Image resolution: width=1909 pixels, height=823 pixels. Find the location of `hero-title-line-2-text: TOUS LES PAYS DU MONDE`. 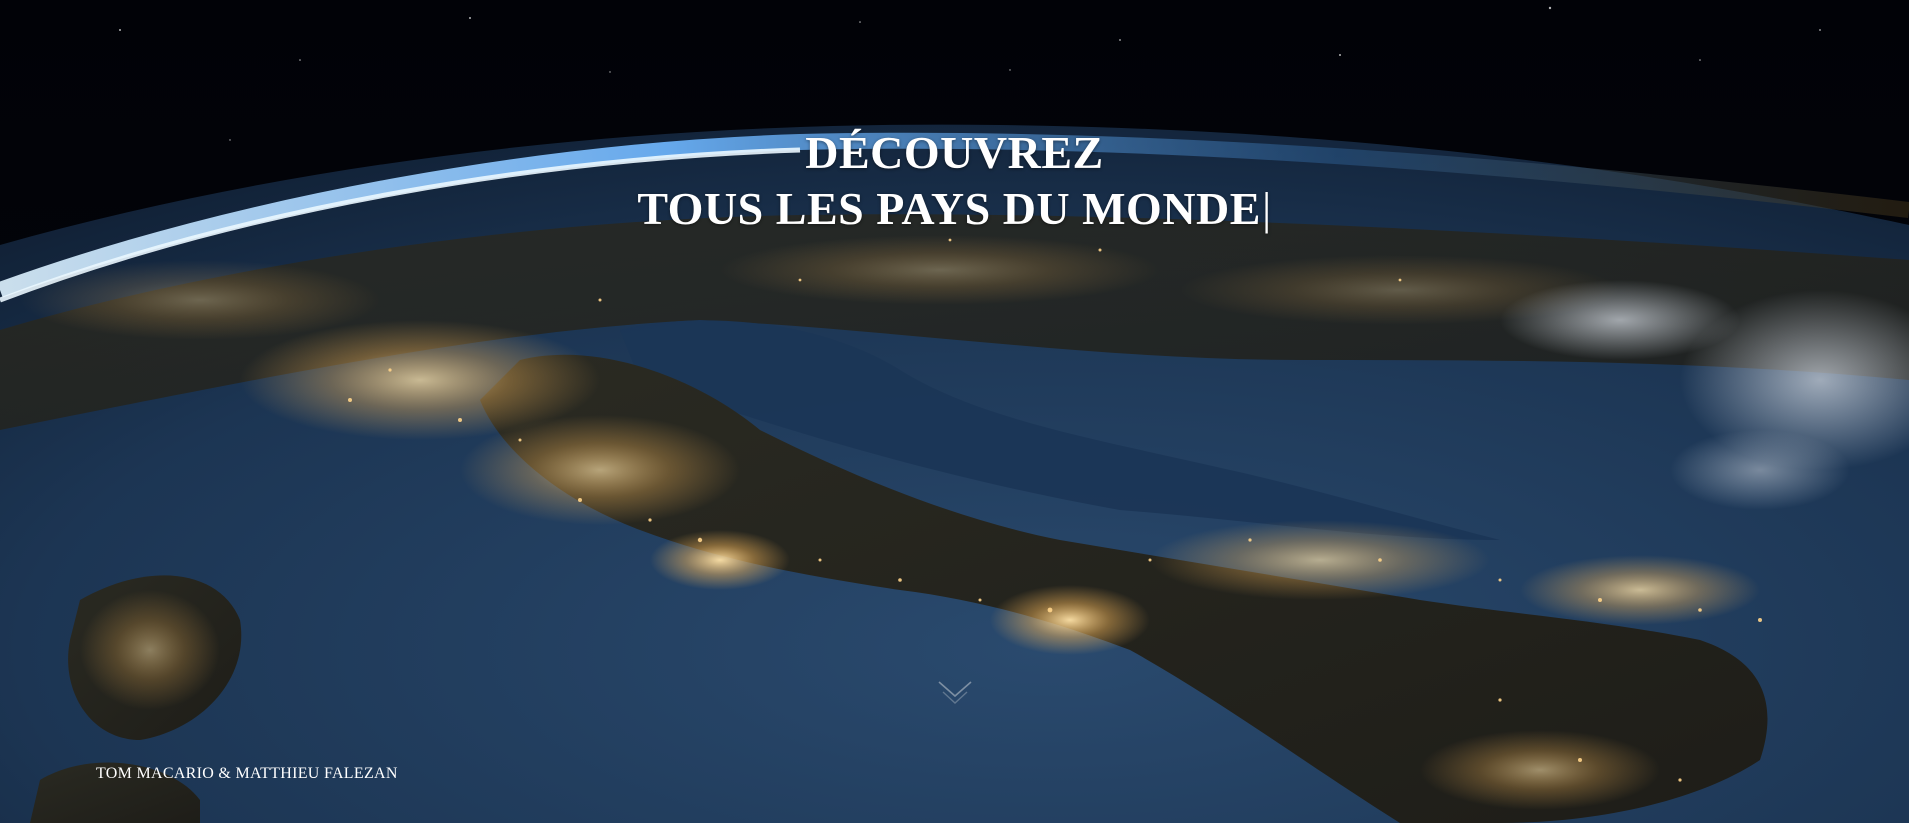

hero-title-line-2-text: TOUS LES PAYS DU MONDE is located at coordinates (949, 208).